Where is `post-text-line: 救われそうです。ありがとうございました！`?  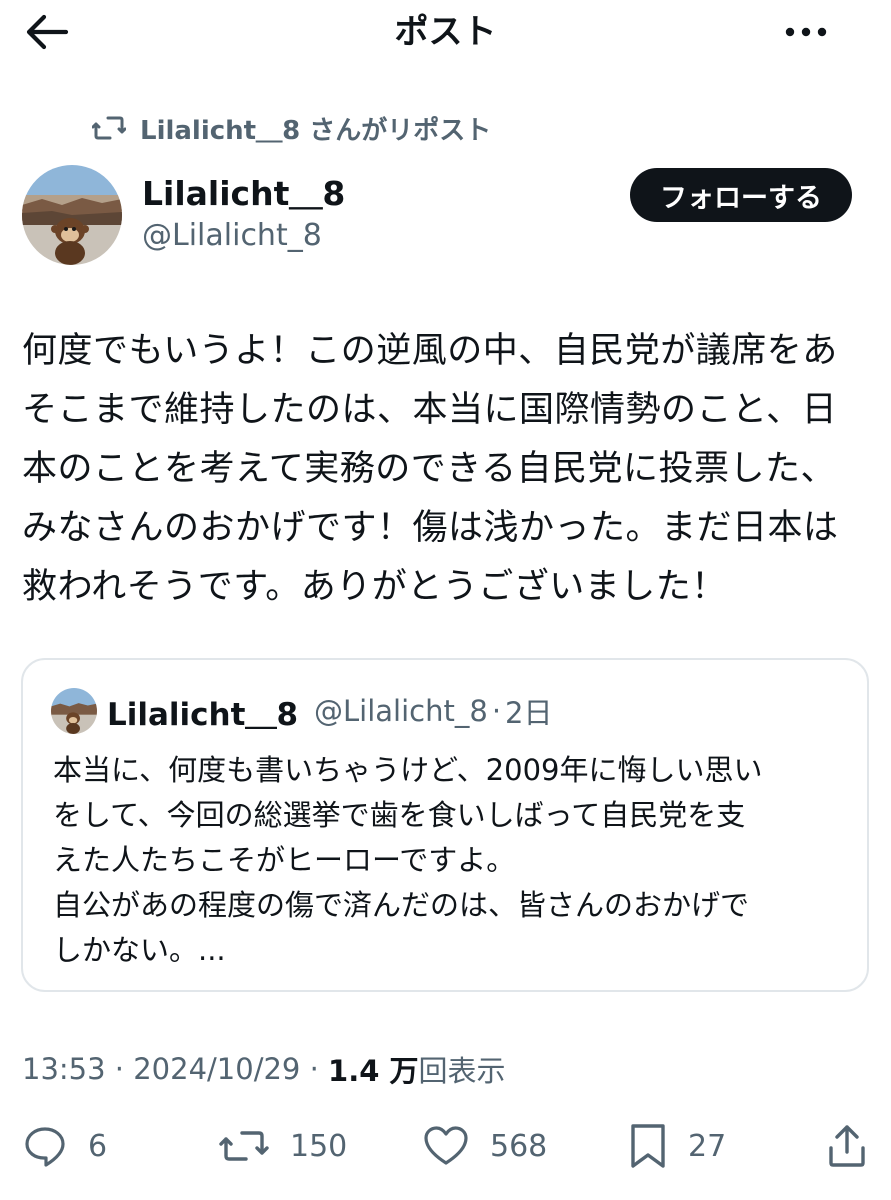 post-text-line: 救われそうです。ありがとうございました！ is located at coordinates (374, 587).